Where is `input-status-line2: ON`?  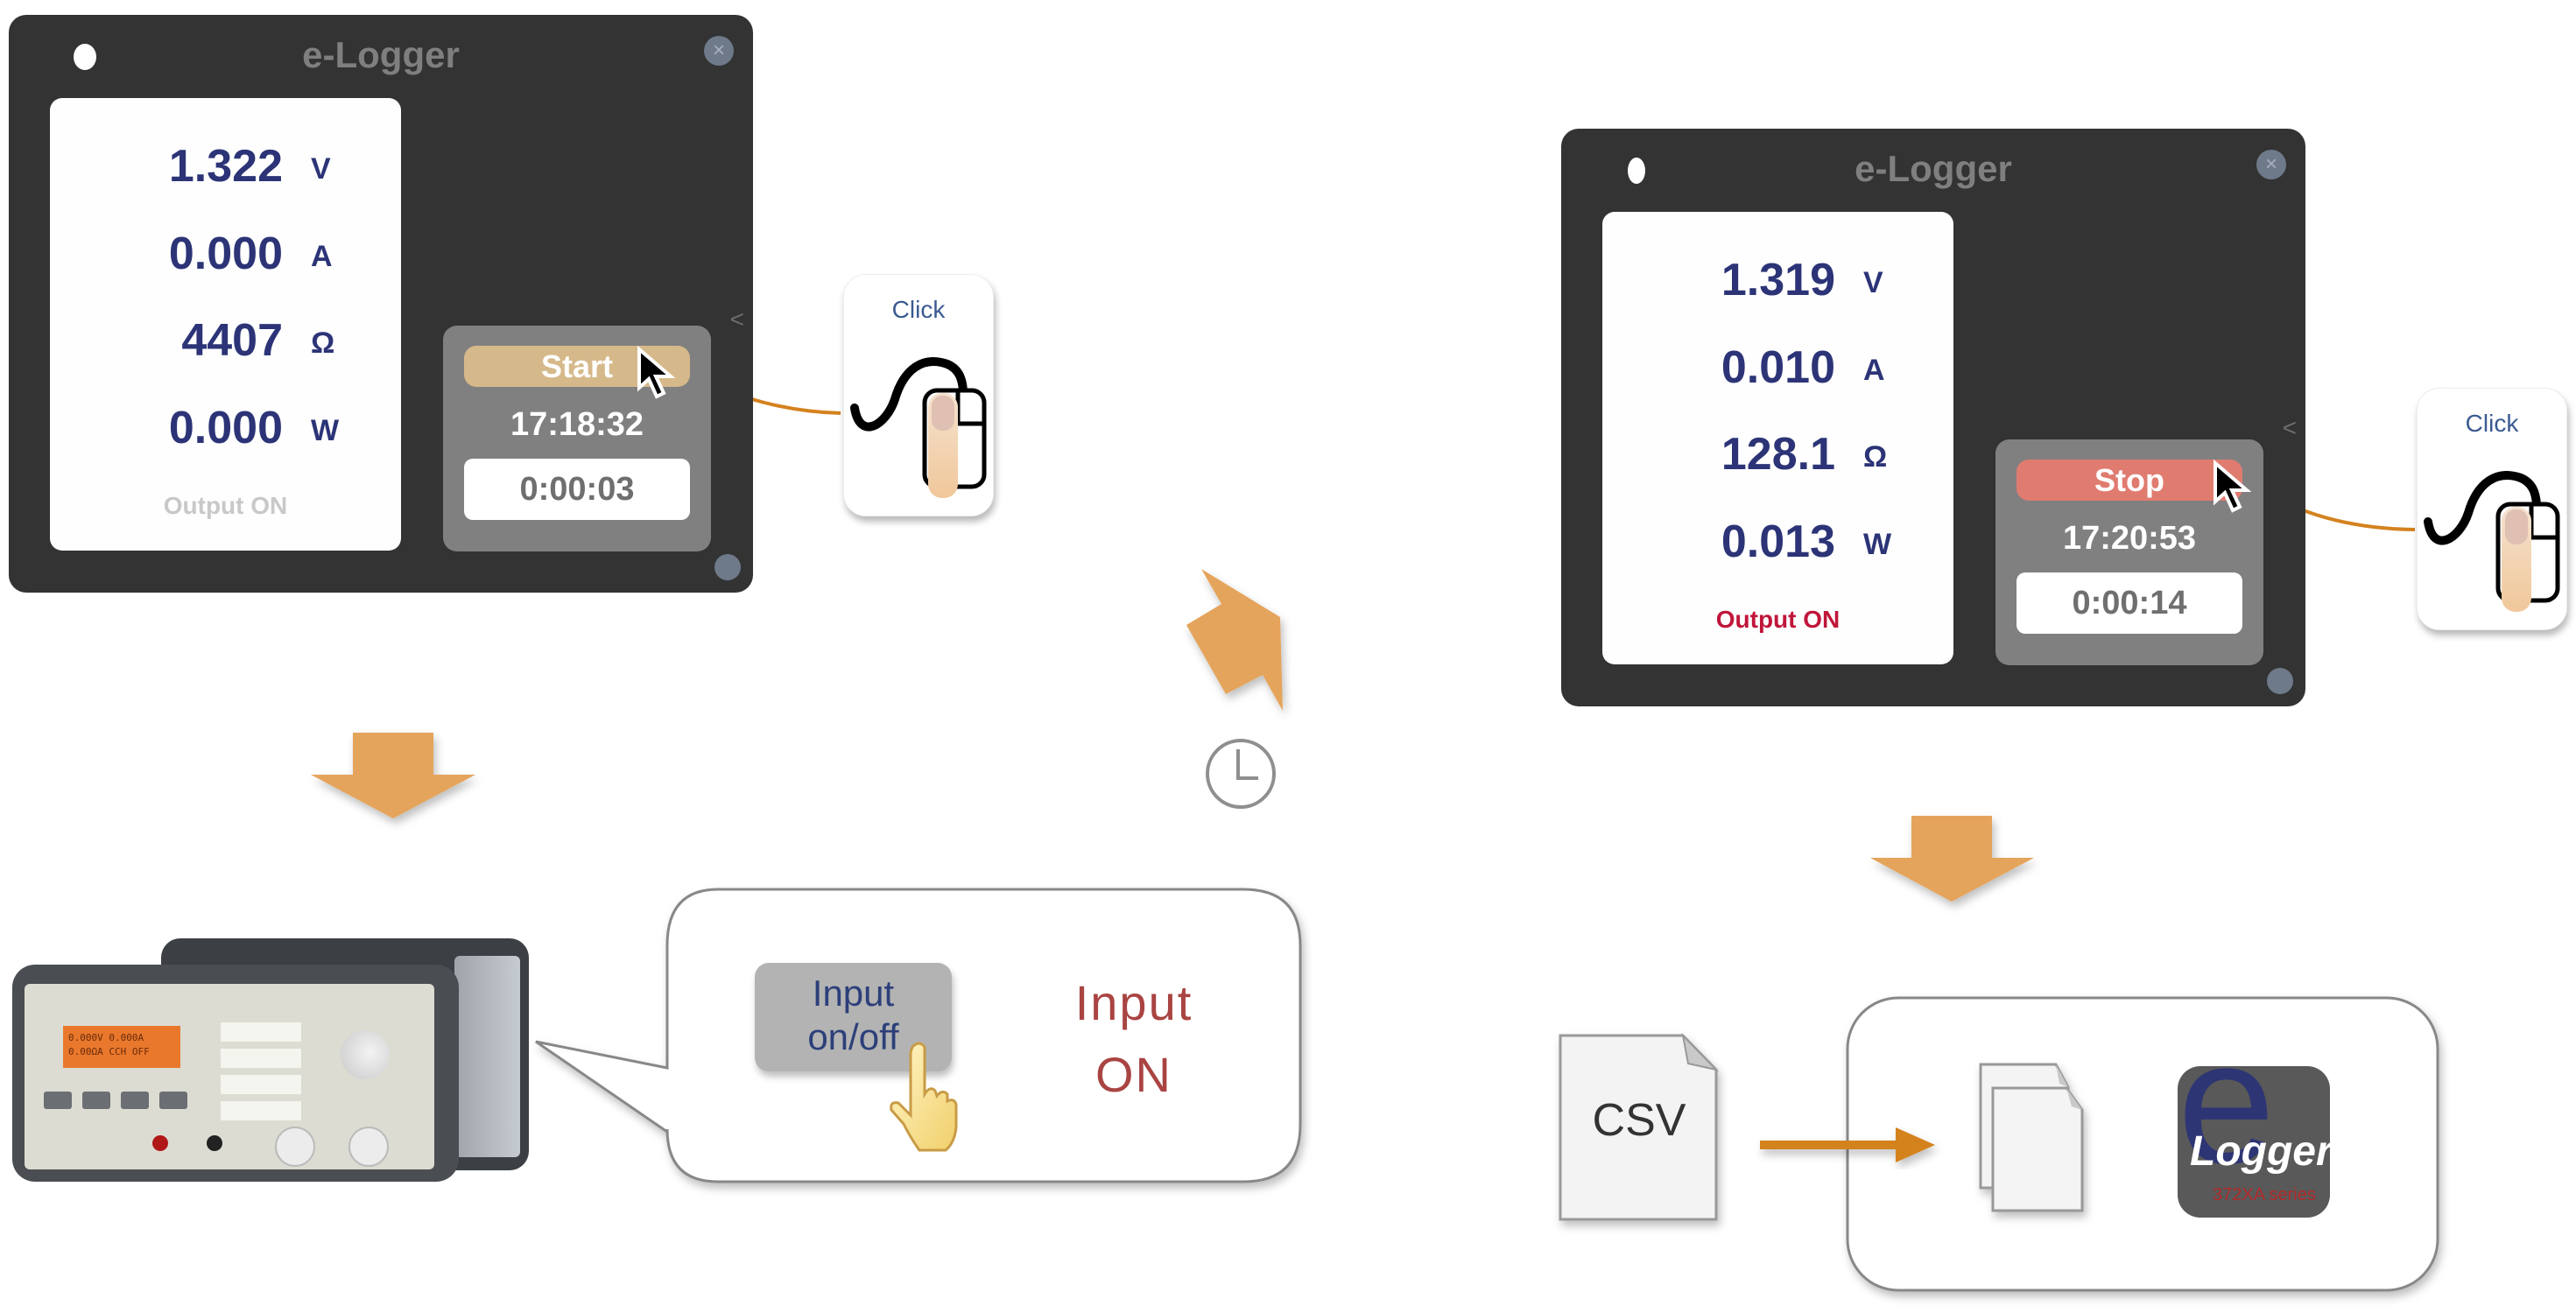
input-status-line2: ON is located at coordinates (1133, 1074).